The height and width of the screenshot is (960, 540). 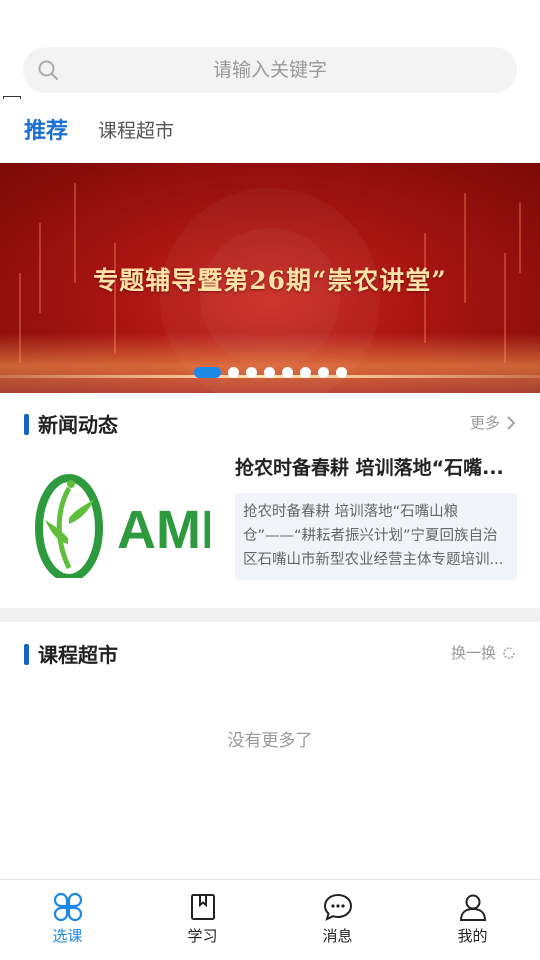 I want to click on nav-item-courses: 选课, so click(x=67, y=920).